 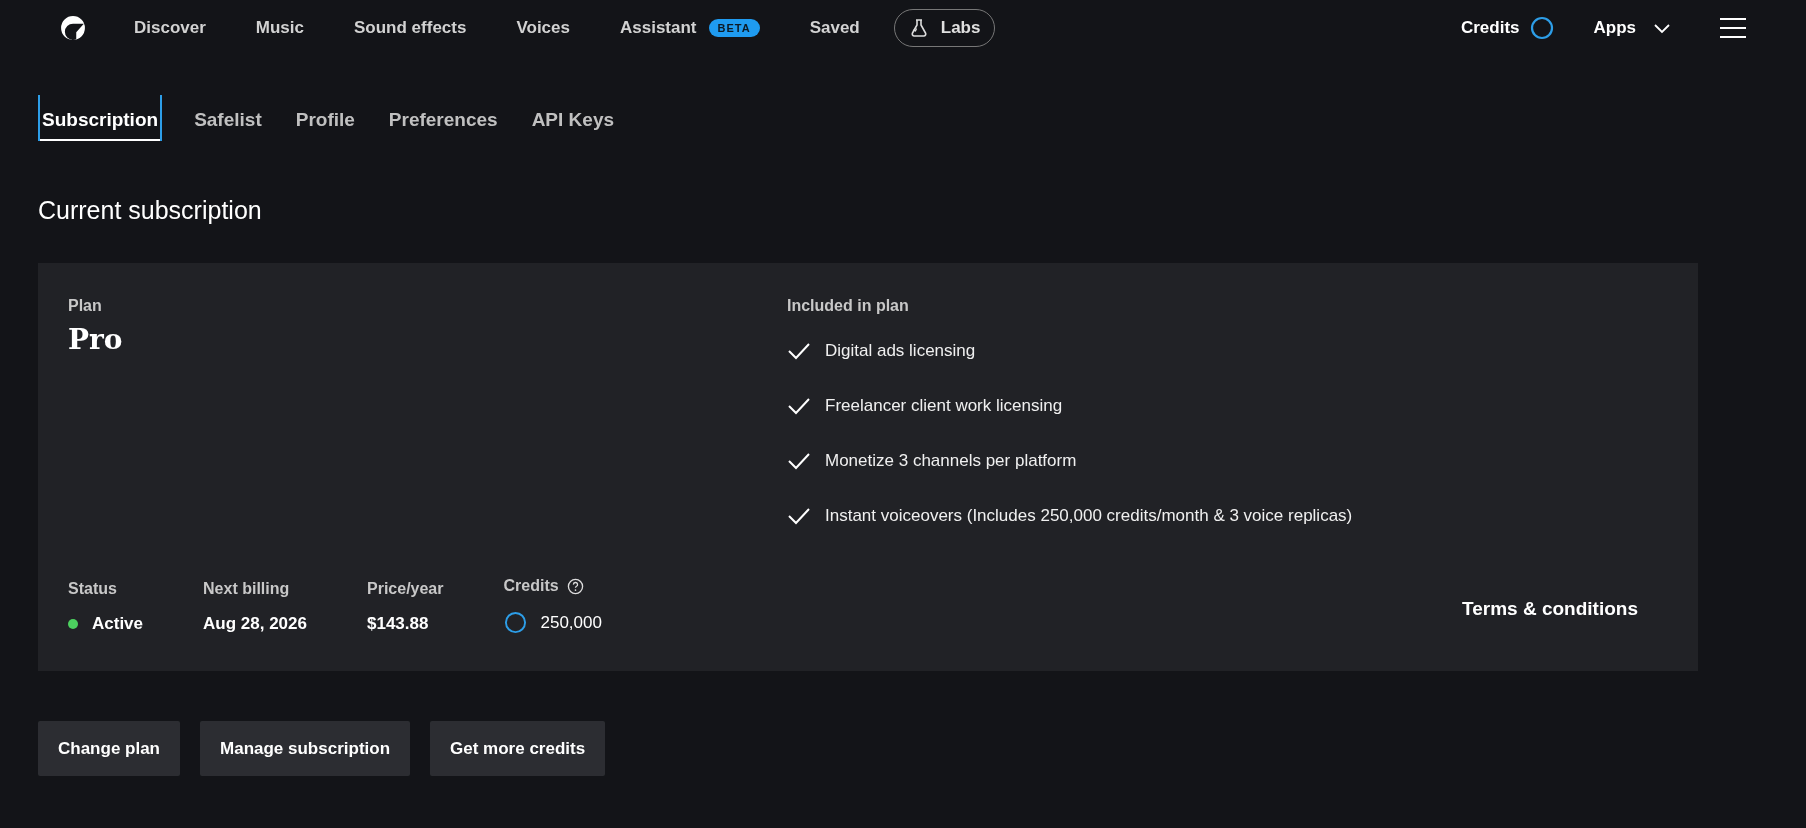 I want to click on apps-link: Apps, so click(x=1614, y=27).